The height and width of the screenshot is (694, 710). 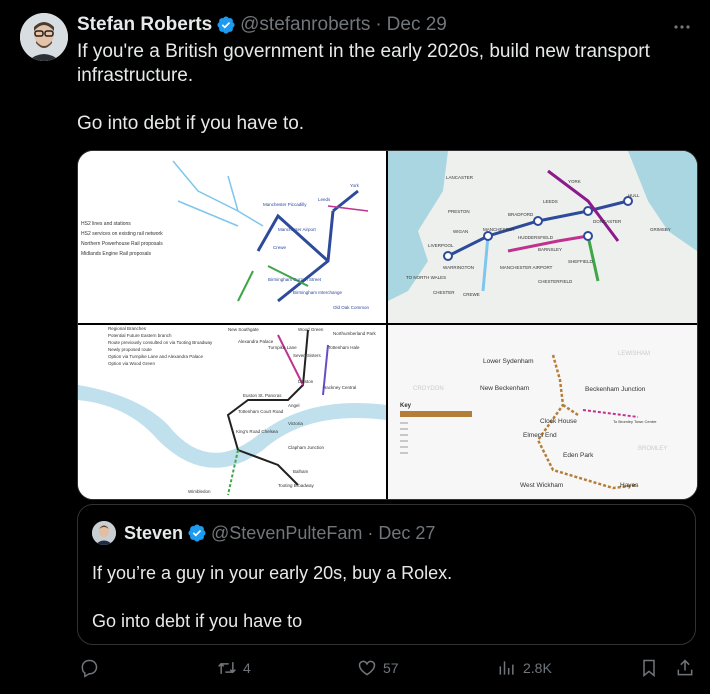 What do you see at coordinates (131, 363) in the screenshot?
I see `map-legend-item: Option via Wood Green` at bounding box center [131, 363].